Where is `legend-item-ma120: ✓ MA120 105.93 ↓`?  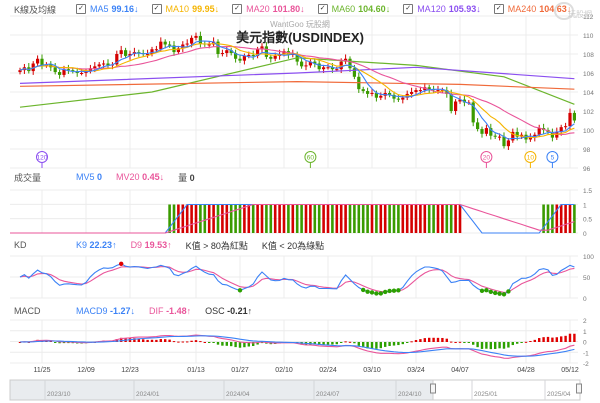
legend-item-ma120: ✓ MA120 105.93 ↓ is located at coordinates (442, 9).